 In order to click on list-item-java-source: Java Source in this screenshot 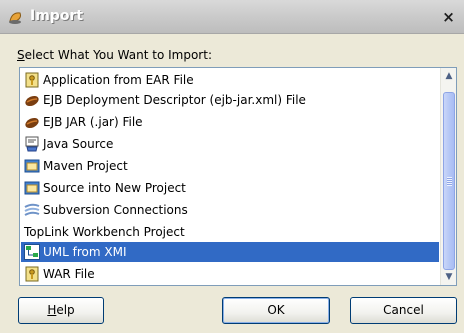, I will do `click(230, 144)`.